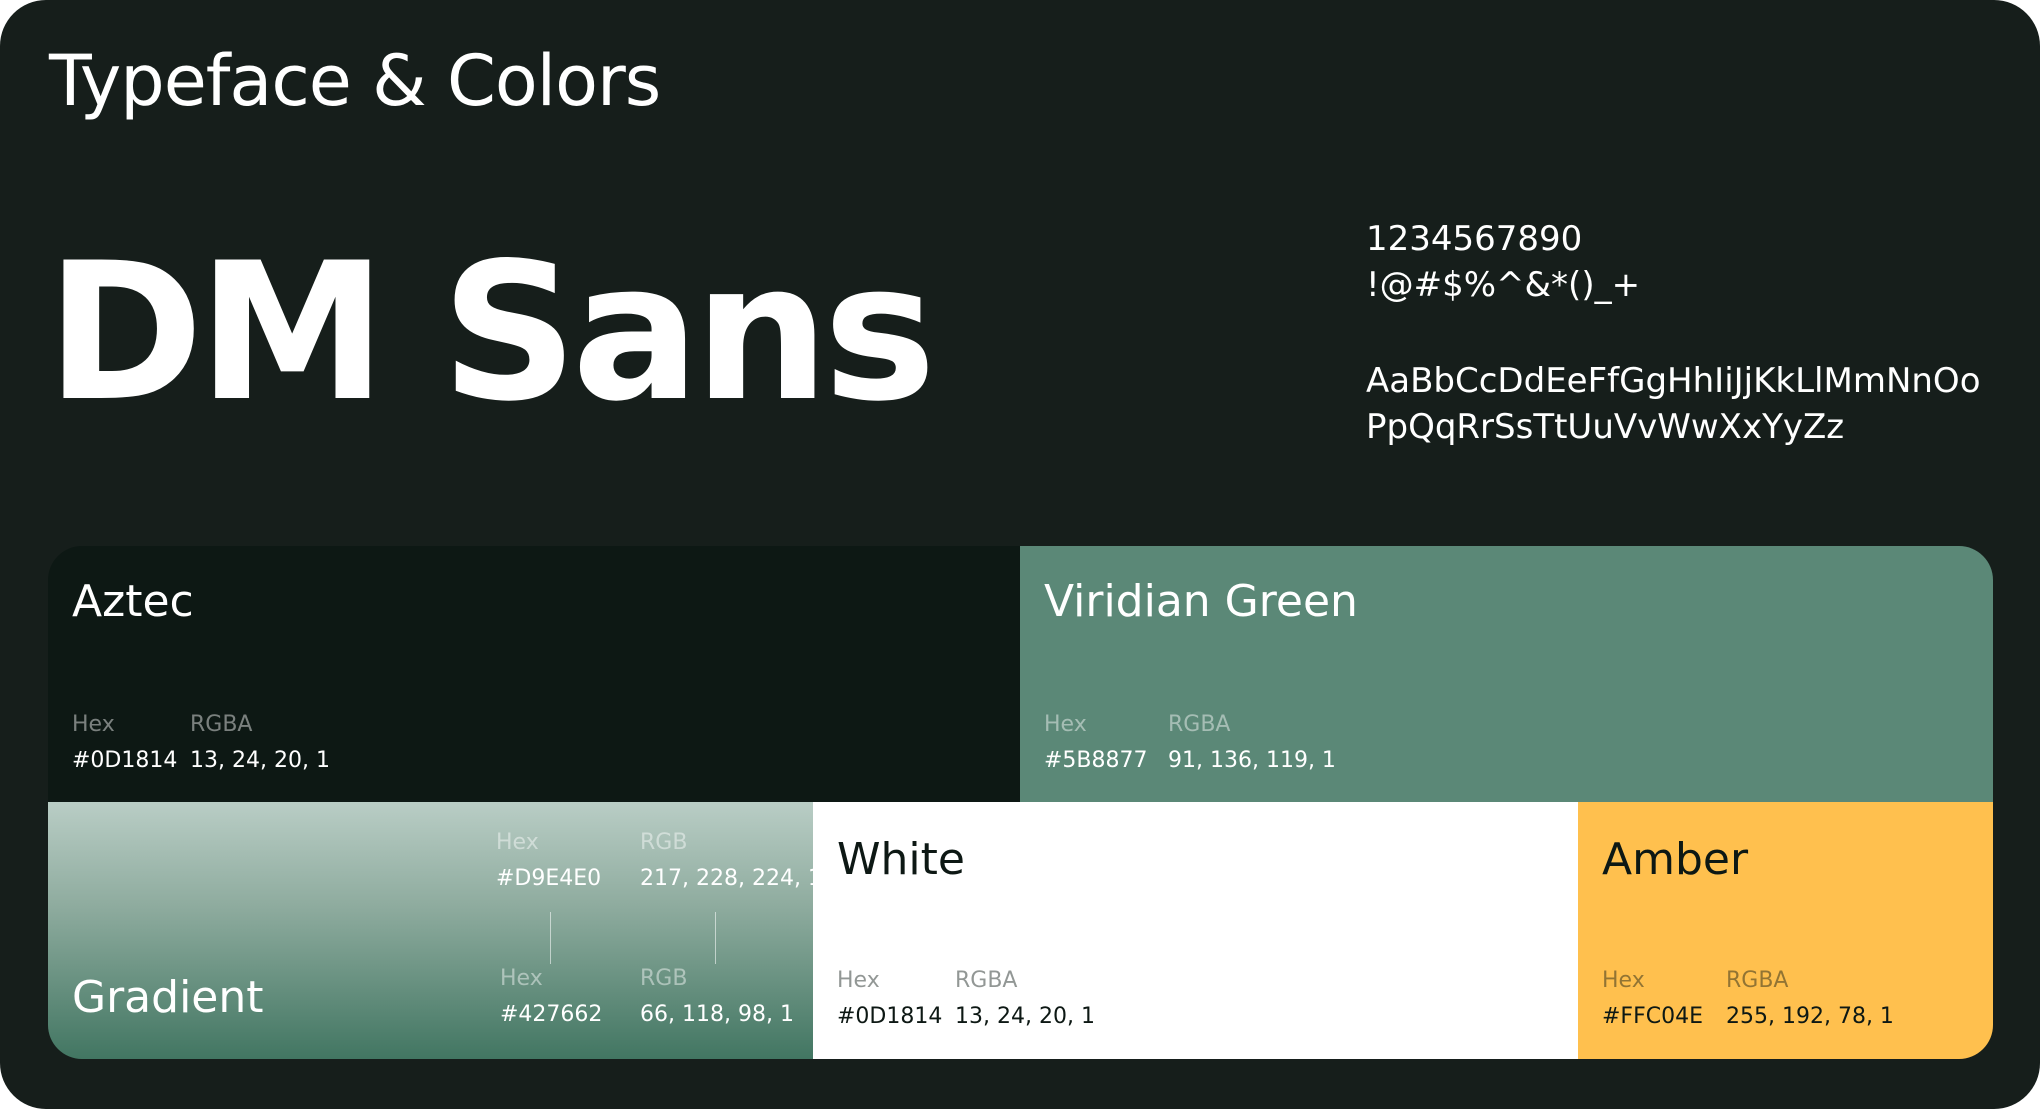  What do you see at coordinates (1785, 930) in the screenshot?
I see `swatch-amber: Amber Hex RGBA #FFC04E 255, 192, 78, 1` at bounding box center [1785, 930].